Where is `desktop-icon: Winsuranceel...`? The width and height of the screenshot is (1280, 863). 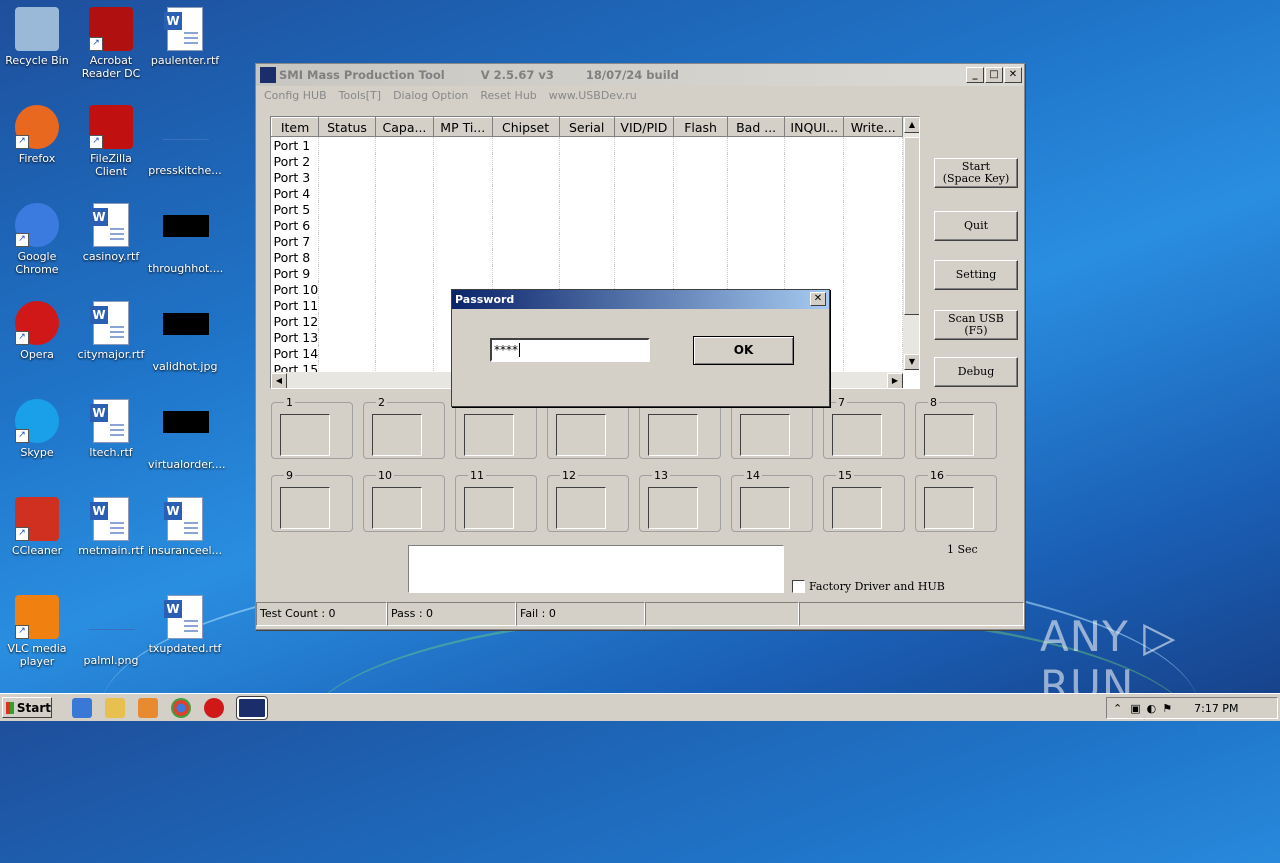
desktop-icon: Winsuranceel... is located at coordinates (185, 527).